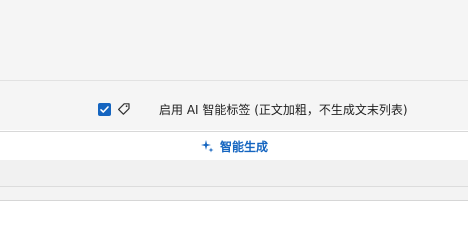  I want to click on sparkle-icon, so click(207, 146).